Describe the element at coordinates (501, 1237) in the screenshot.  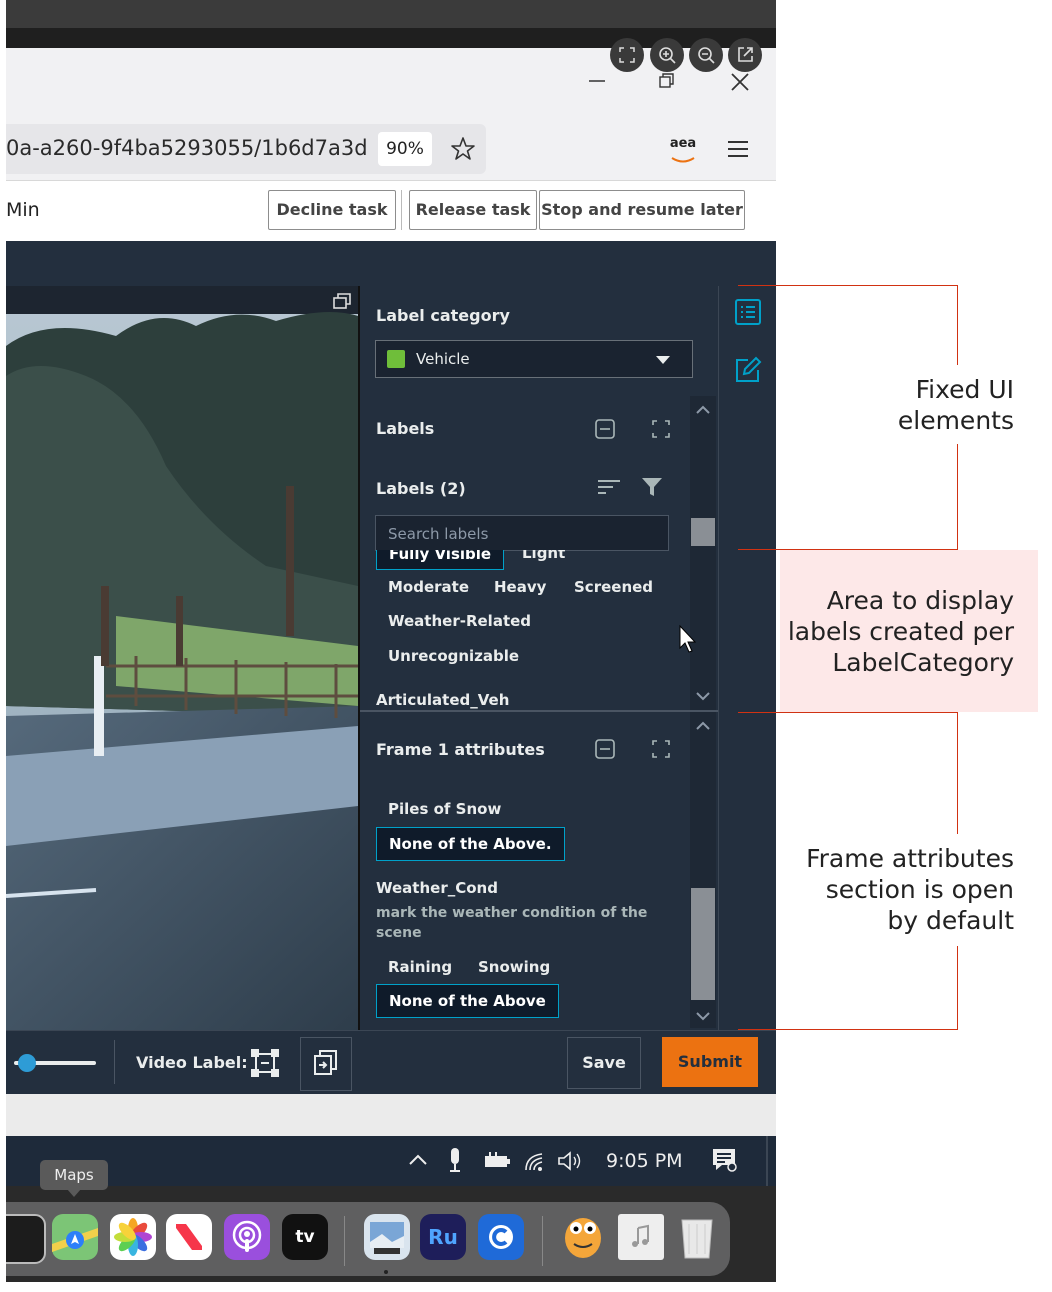
I see `clipchamp-app-icon` at that location.